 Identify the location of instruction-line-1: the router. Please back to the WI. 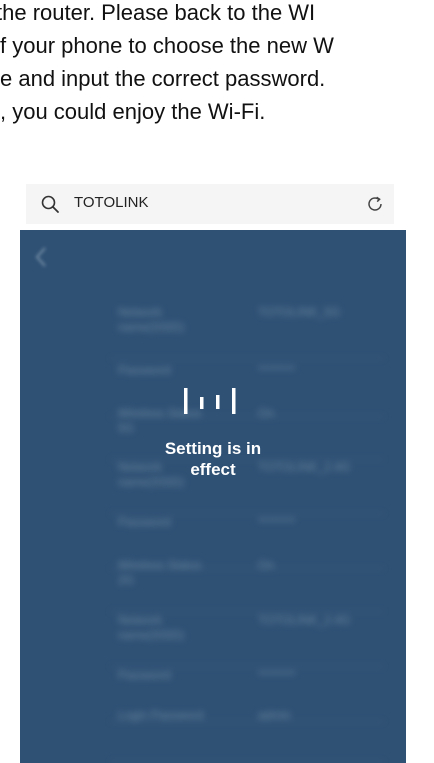
(158, 12).